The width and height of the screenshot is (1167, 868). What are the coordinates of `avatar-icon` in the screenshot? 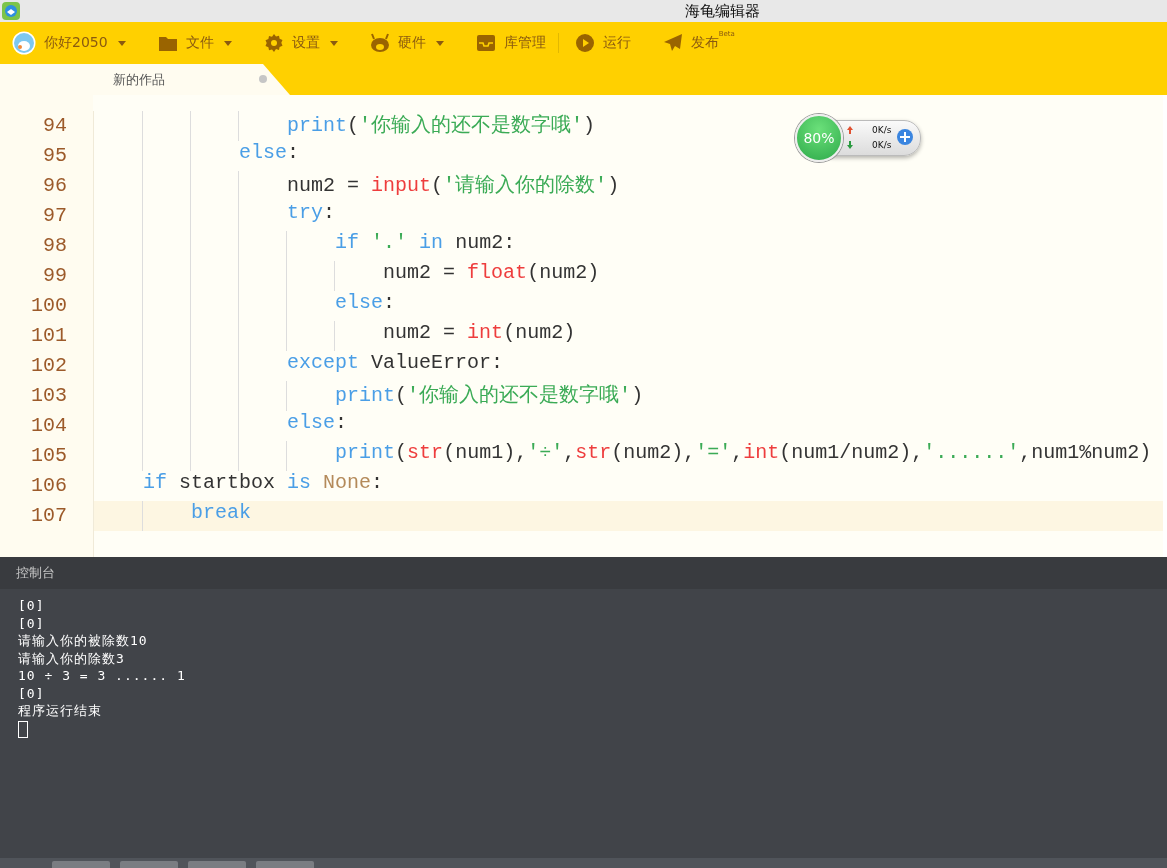 It's located at (24, 43).